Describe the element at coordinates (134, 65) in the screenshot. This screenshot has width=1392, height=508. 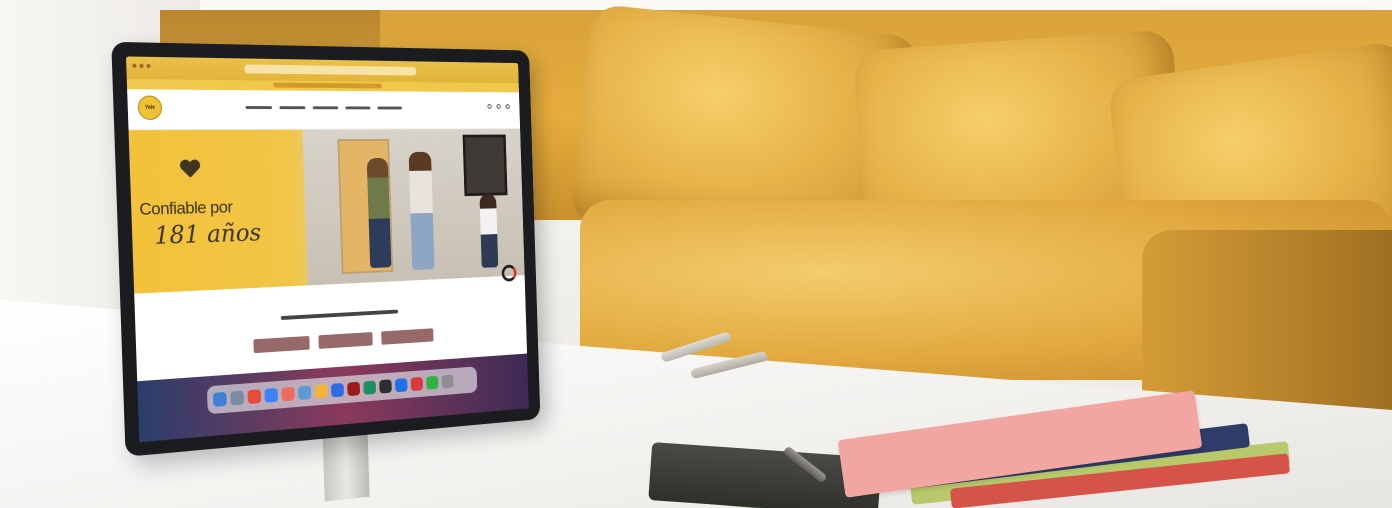
I see `close-dot-icon` at that location.